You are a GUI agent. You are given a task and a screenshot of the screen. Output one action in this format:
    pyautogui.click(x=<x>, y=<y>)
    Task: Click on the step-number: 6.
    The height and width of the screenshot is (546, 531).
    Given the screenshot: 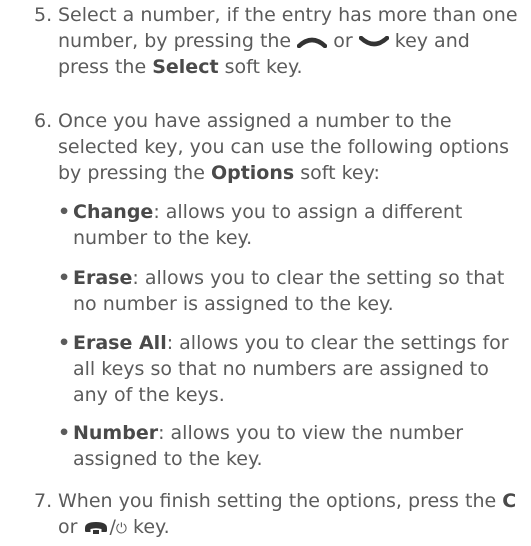 What is the action you would take?
    pyautogui.click(x=43, y=121)
    